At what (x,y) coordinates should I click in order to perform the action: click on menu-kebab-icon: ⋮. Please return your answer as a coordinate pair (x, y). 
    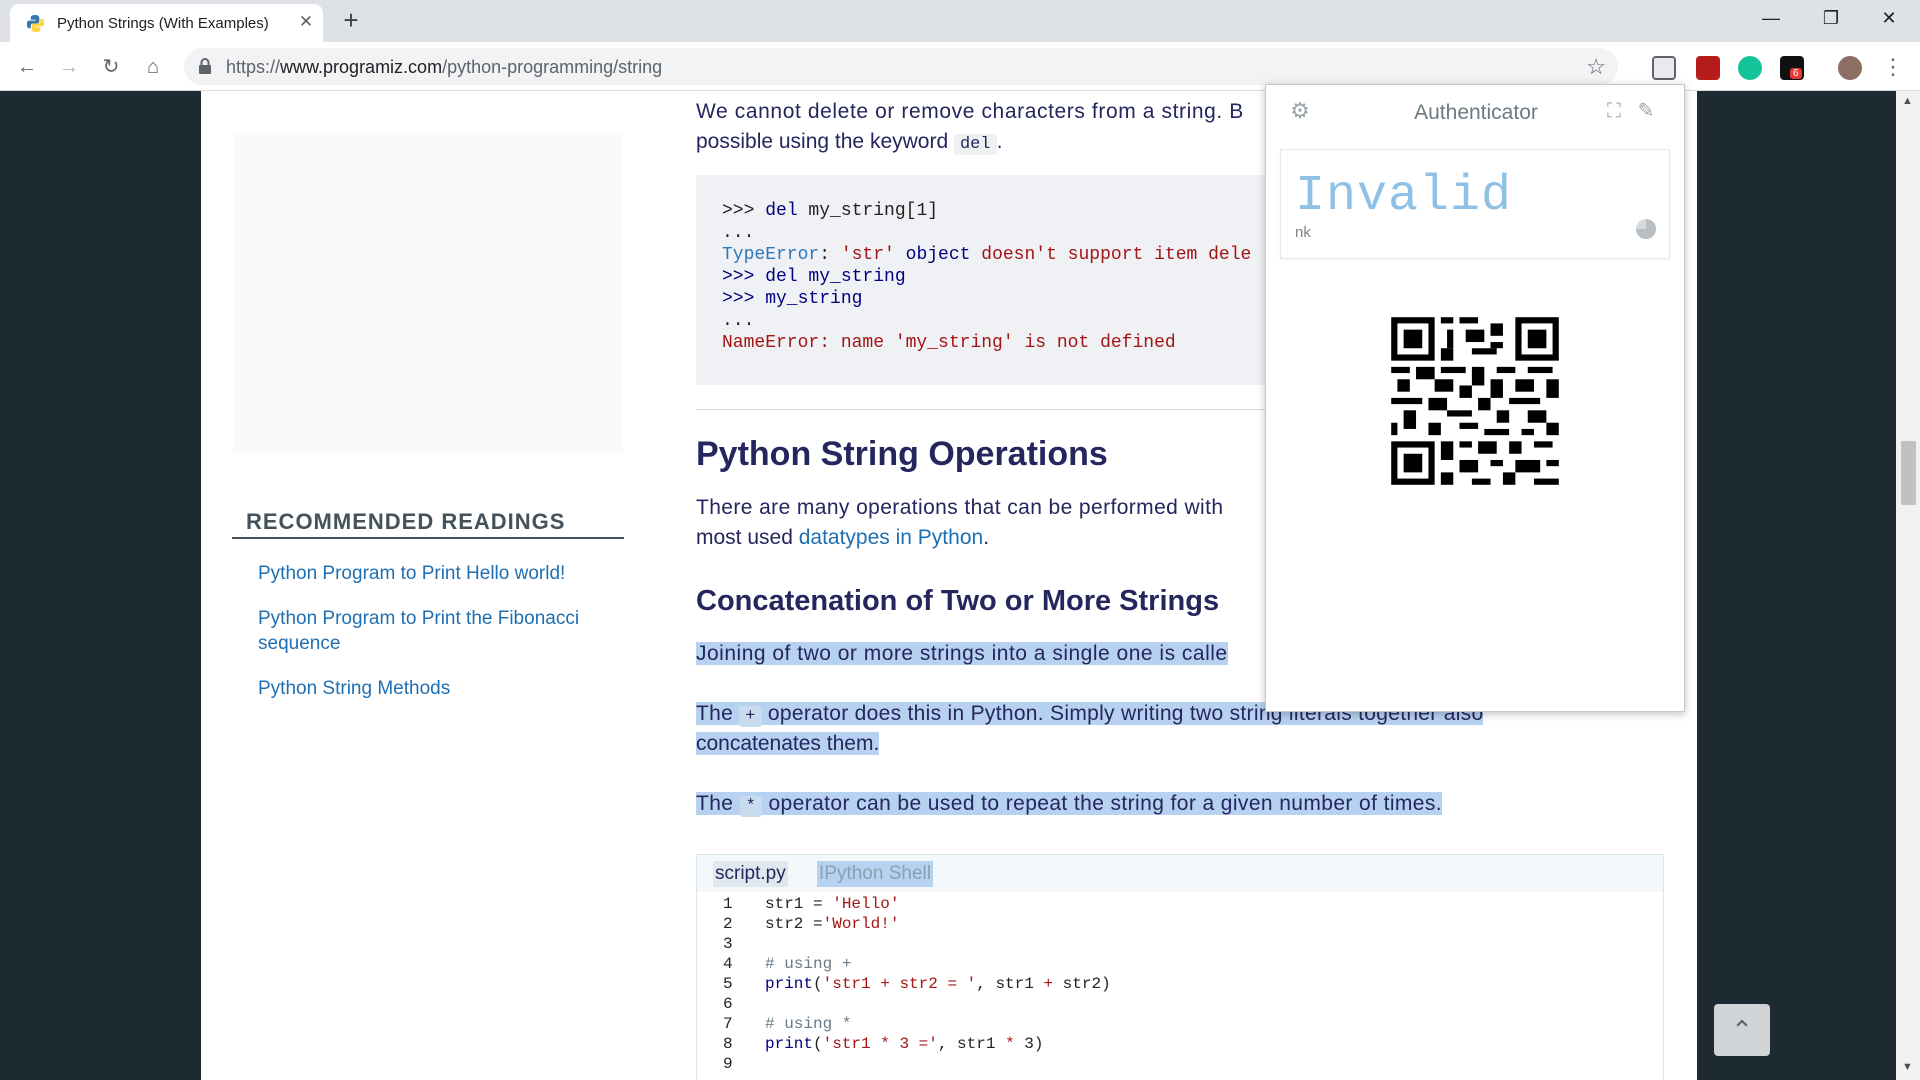
    Looking at the image, I should click on (1893, 67).